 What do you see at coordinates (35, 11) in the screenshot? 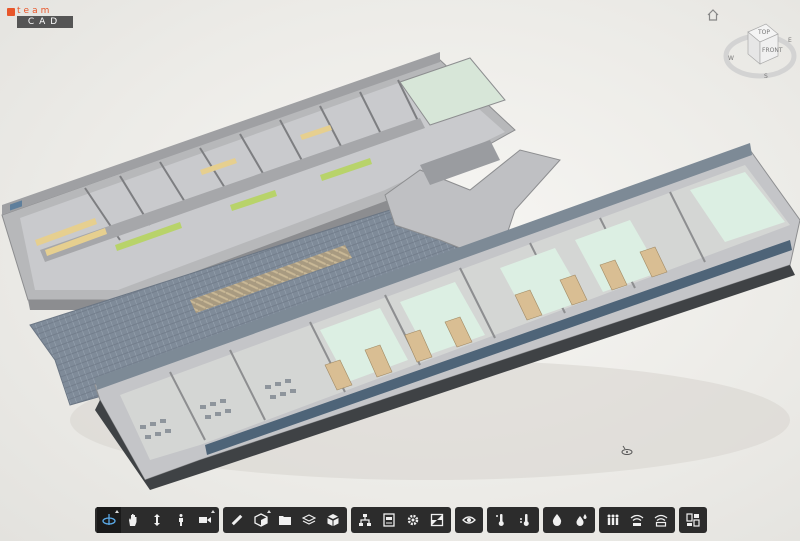
I see `logo-text-top: team` at bounding box center [35, 11].